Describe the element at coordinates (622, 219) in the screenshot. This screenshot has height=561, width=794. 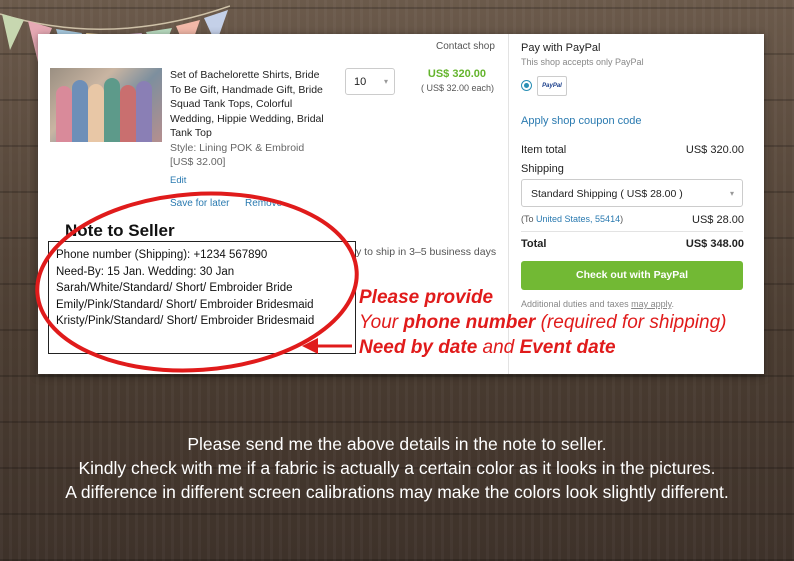
I see `ship-to-suffix: )` at that location.